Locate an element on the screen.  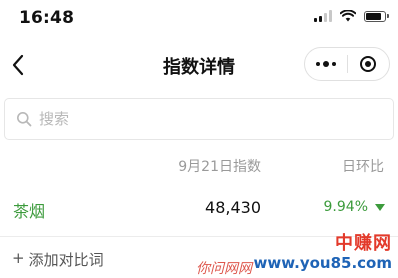
column-header-change: 日环比 is located at coordinates (363, 167).